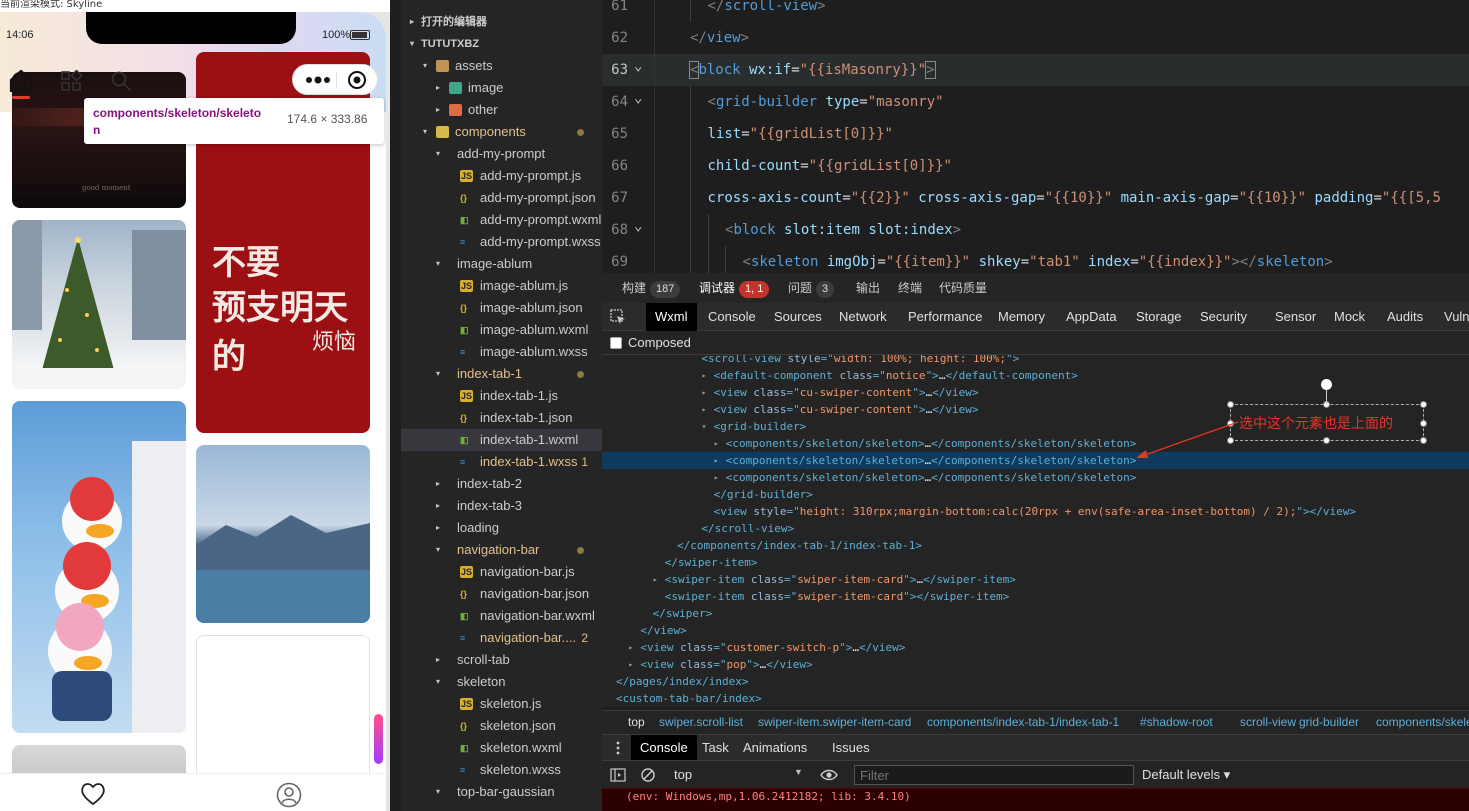 The height and width of the screenshot is (811, 1469). I want to click on breadcrumb-item: swiper-item.swiper-item-card, so click(834, 722).